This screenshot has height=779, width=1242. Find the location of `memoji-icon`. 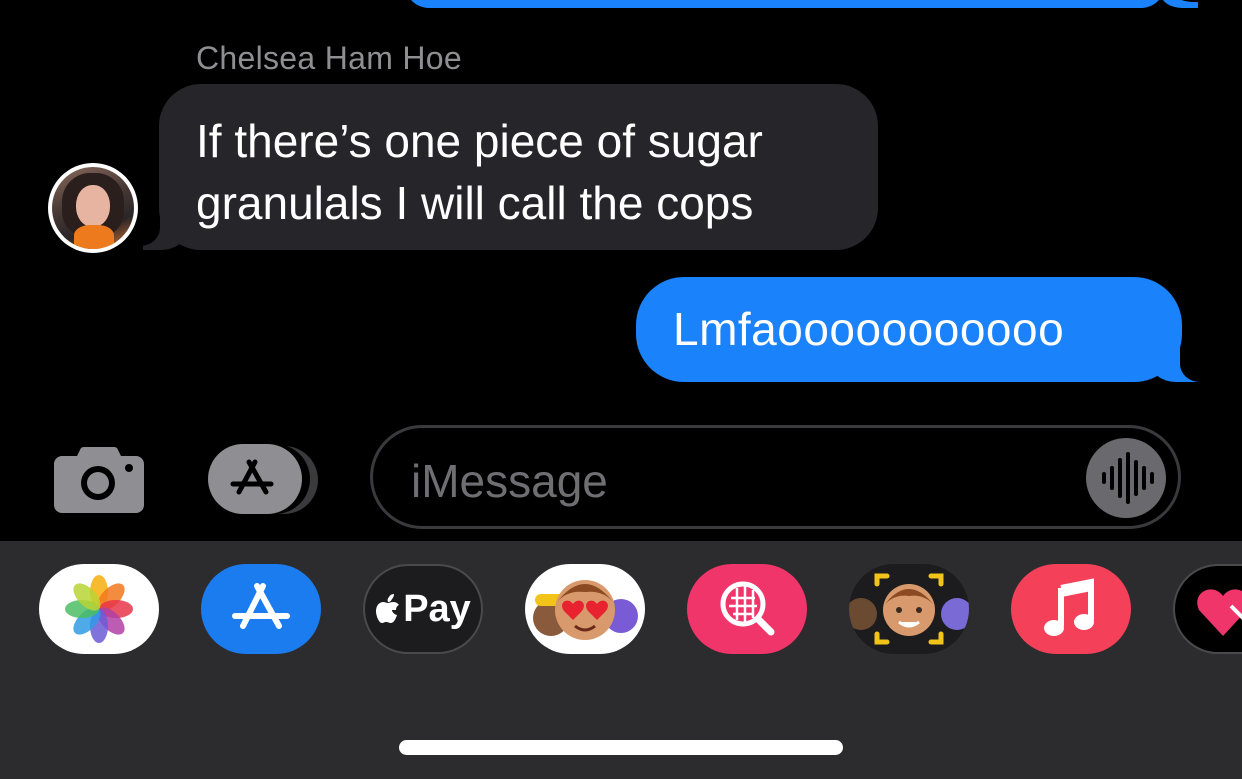

memoji-icon is located at coordinates (585, 610).